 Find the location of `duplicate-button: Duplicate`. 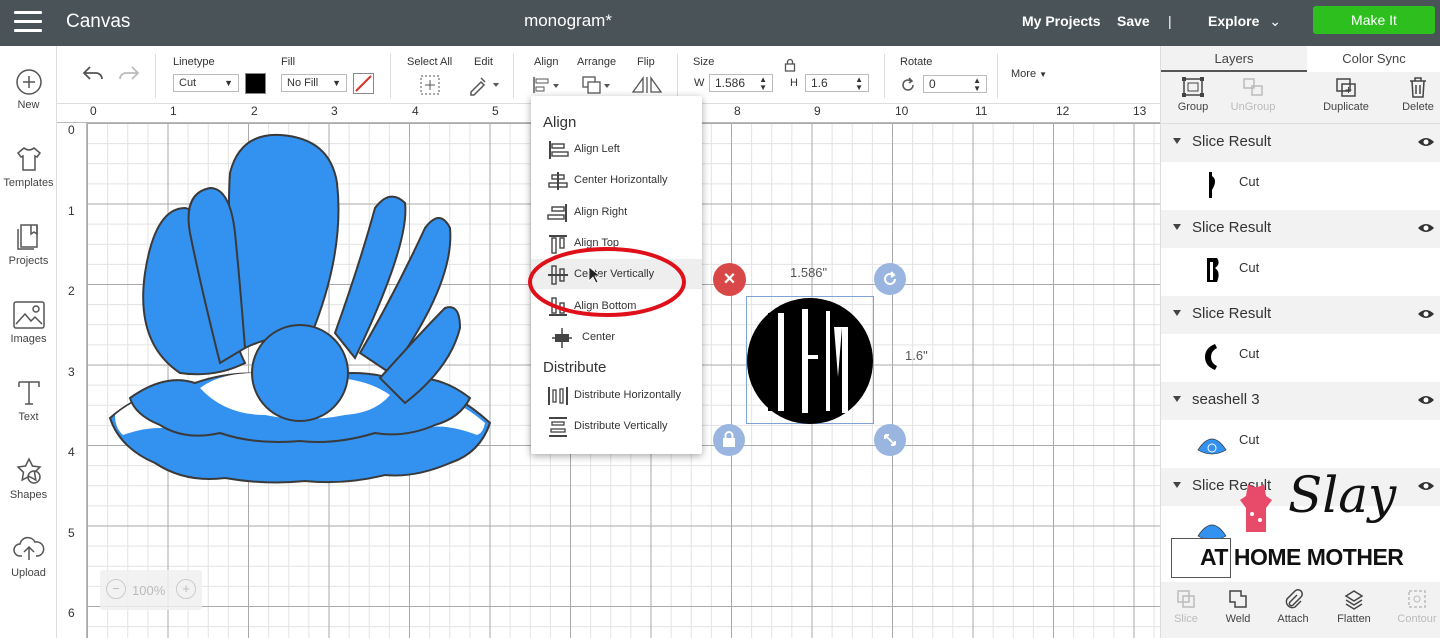

duplicate-button: Duplicate is located at coordinates (1346, 94).